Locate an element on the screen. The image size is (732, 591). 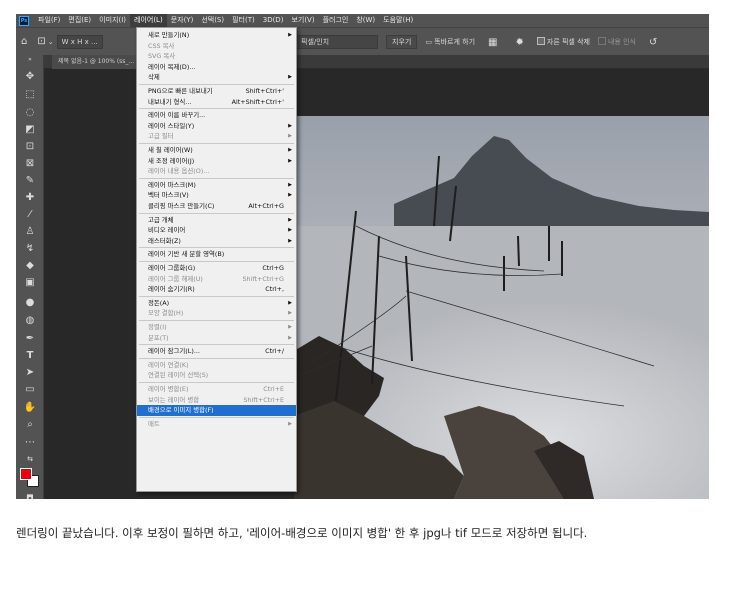
menu-select: 선택(S) is located at coordinates (212, 20).